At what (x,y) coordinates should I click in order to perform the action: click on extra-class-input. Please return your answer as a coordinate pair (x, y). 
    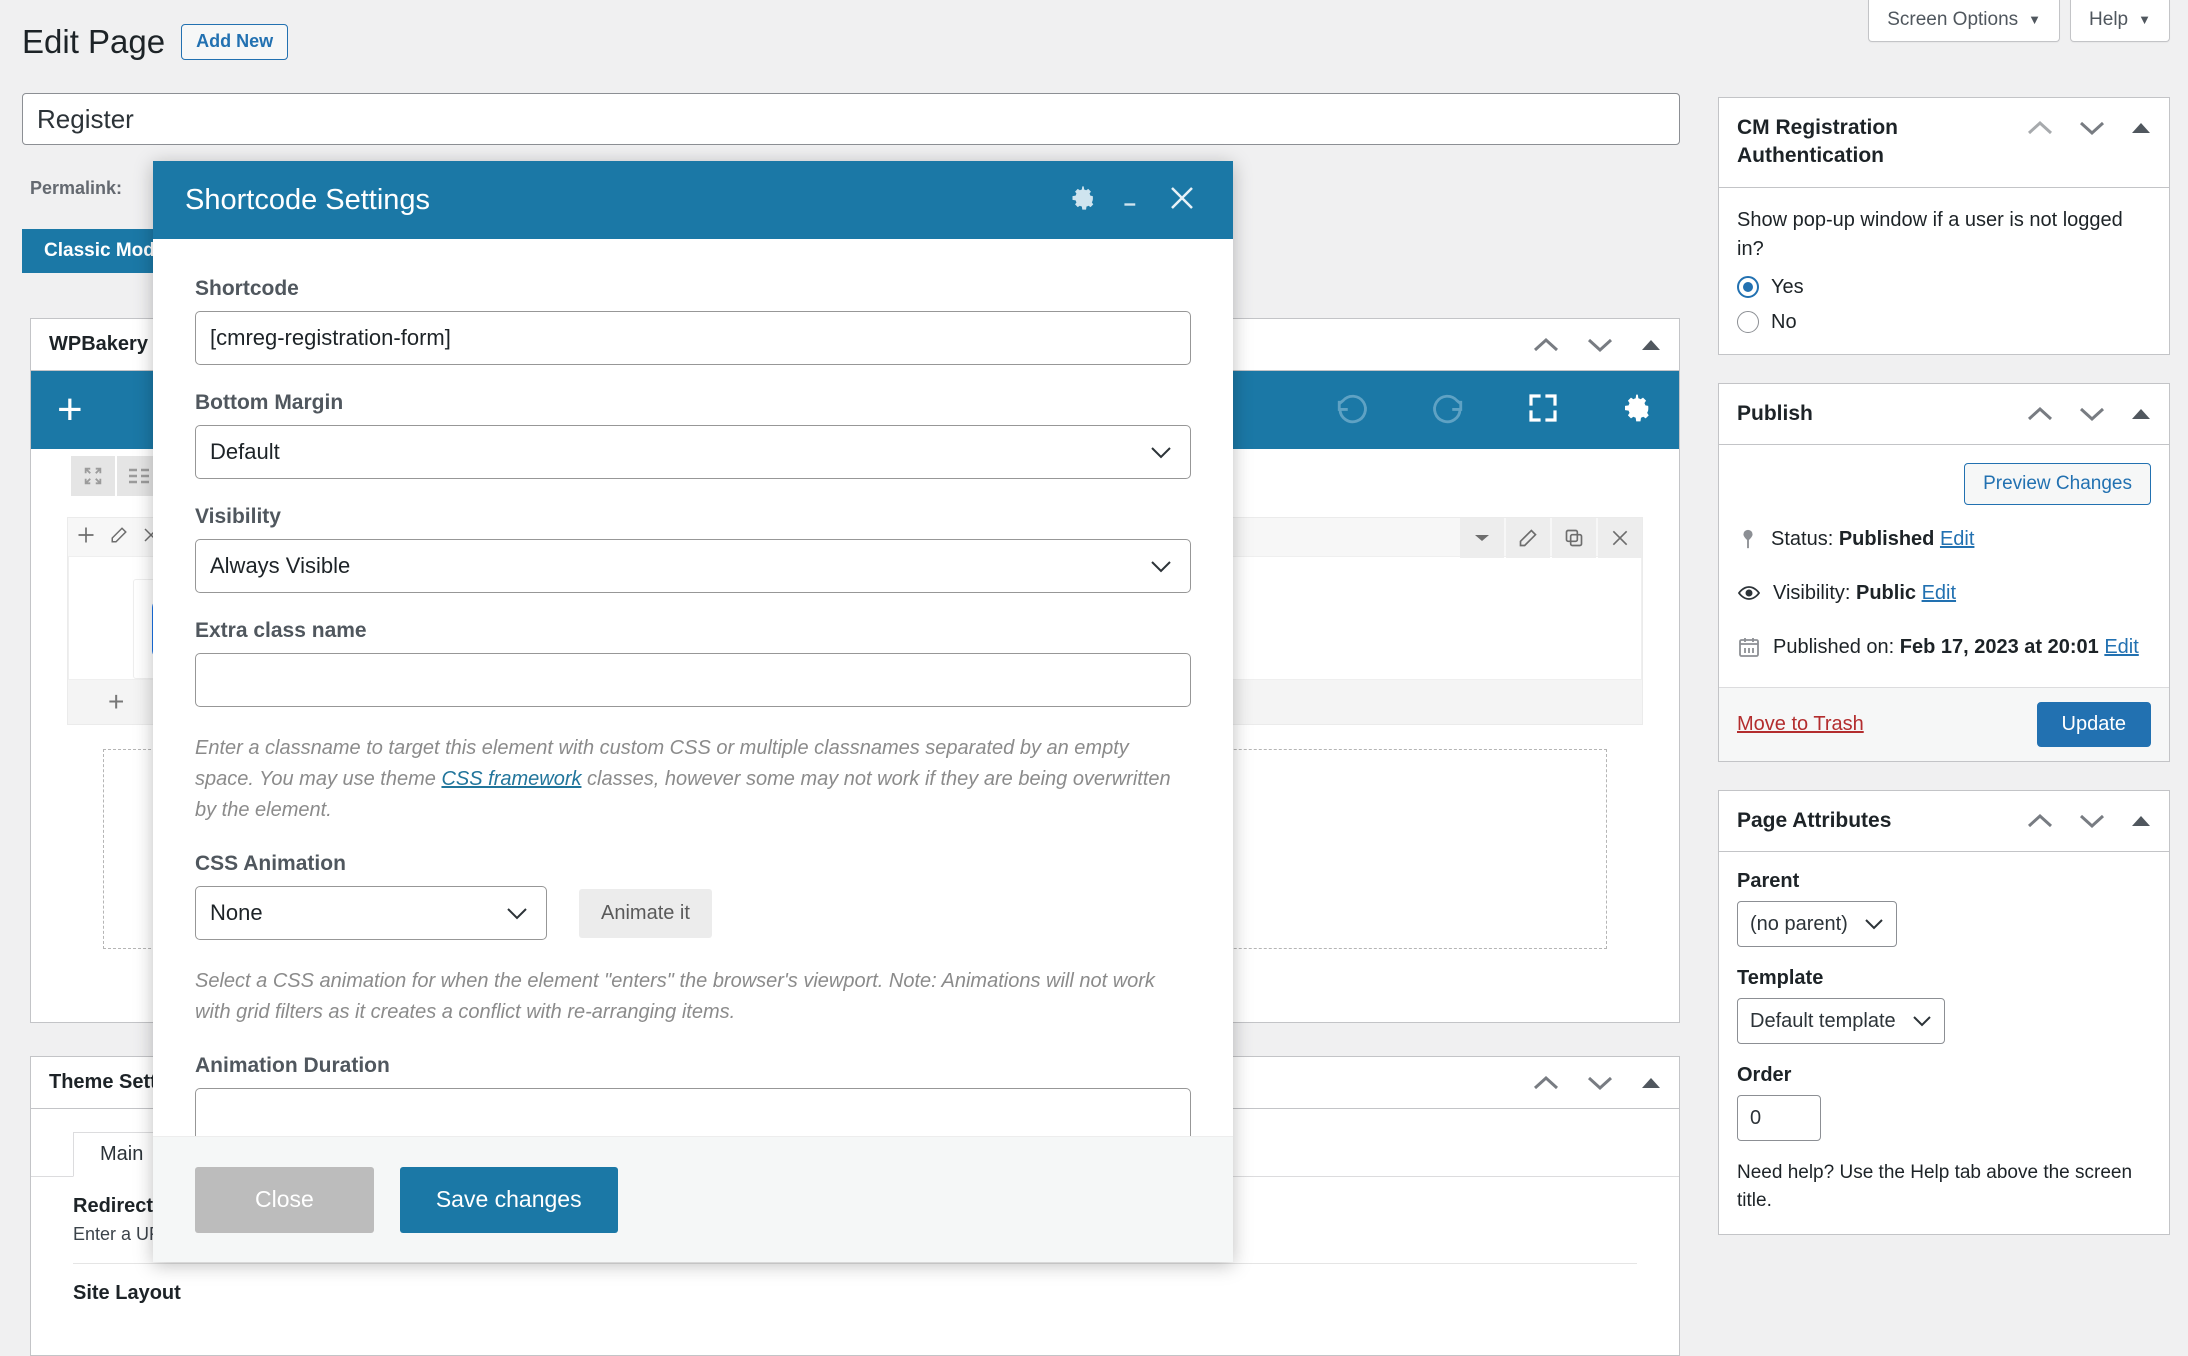
    Looking at the image, I should click on (693, 680).